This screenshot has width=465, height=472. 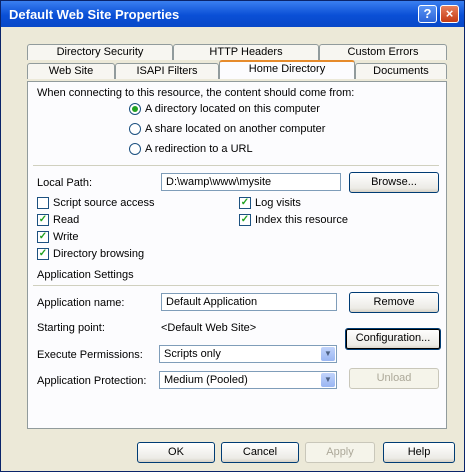 I want to click on execute-permissions-label: Execute Permissions:, so click(x=90, y=355).